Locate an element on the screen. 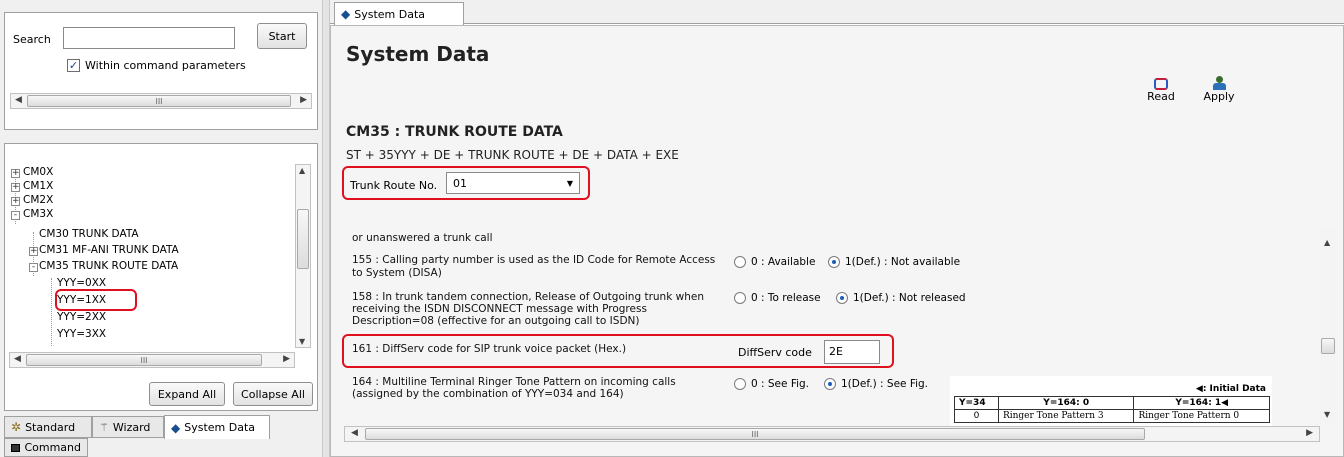 Image resolution: width=1344 pixels, height=457 pixels. tree-item-cm1x: CM1X is located at coordinates (38, 186).